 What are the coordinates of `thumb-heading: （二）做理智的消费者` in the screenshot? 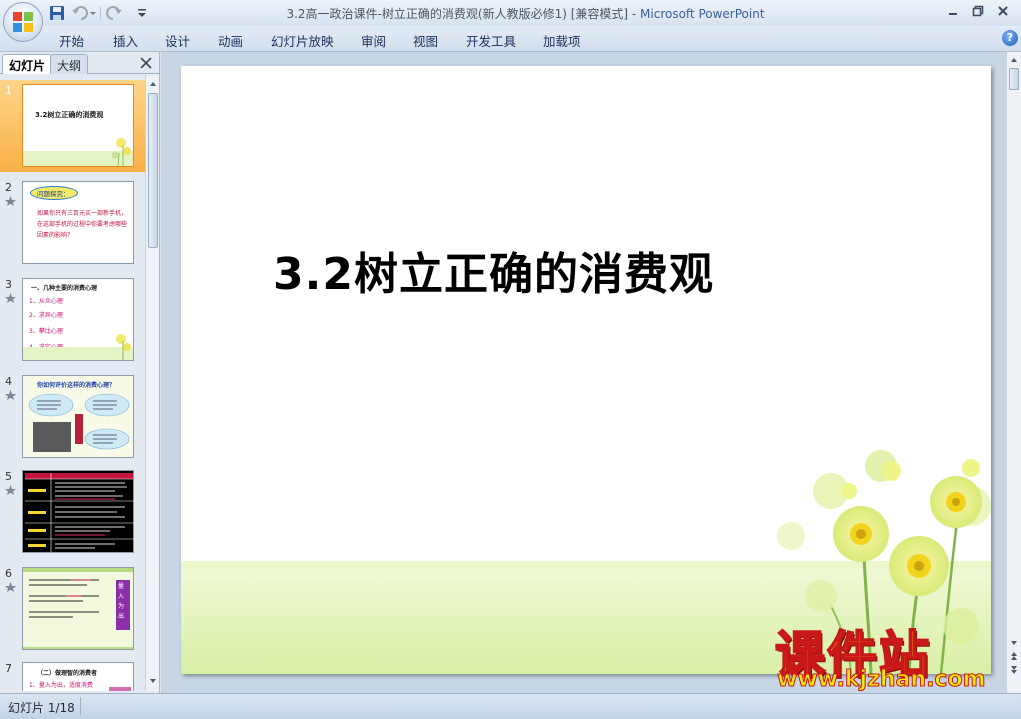 It's located at (67, 673).